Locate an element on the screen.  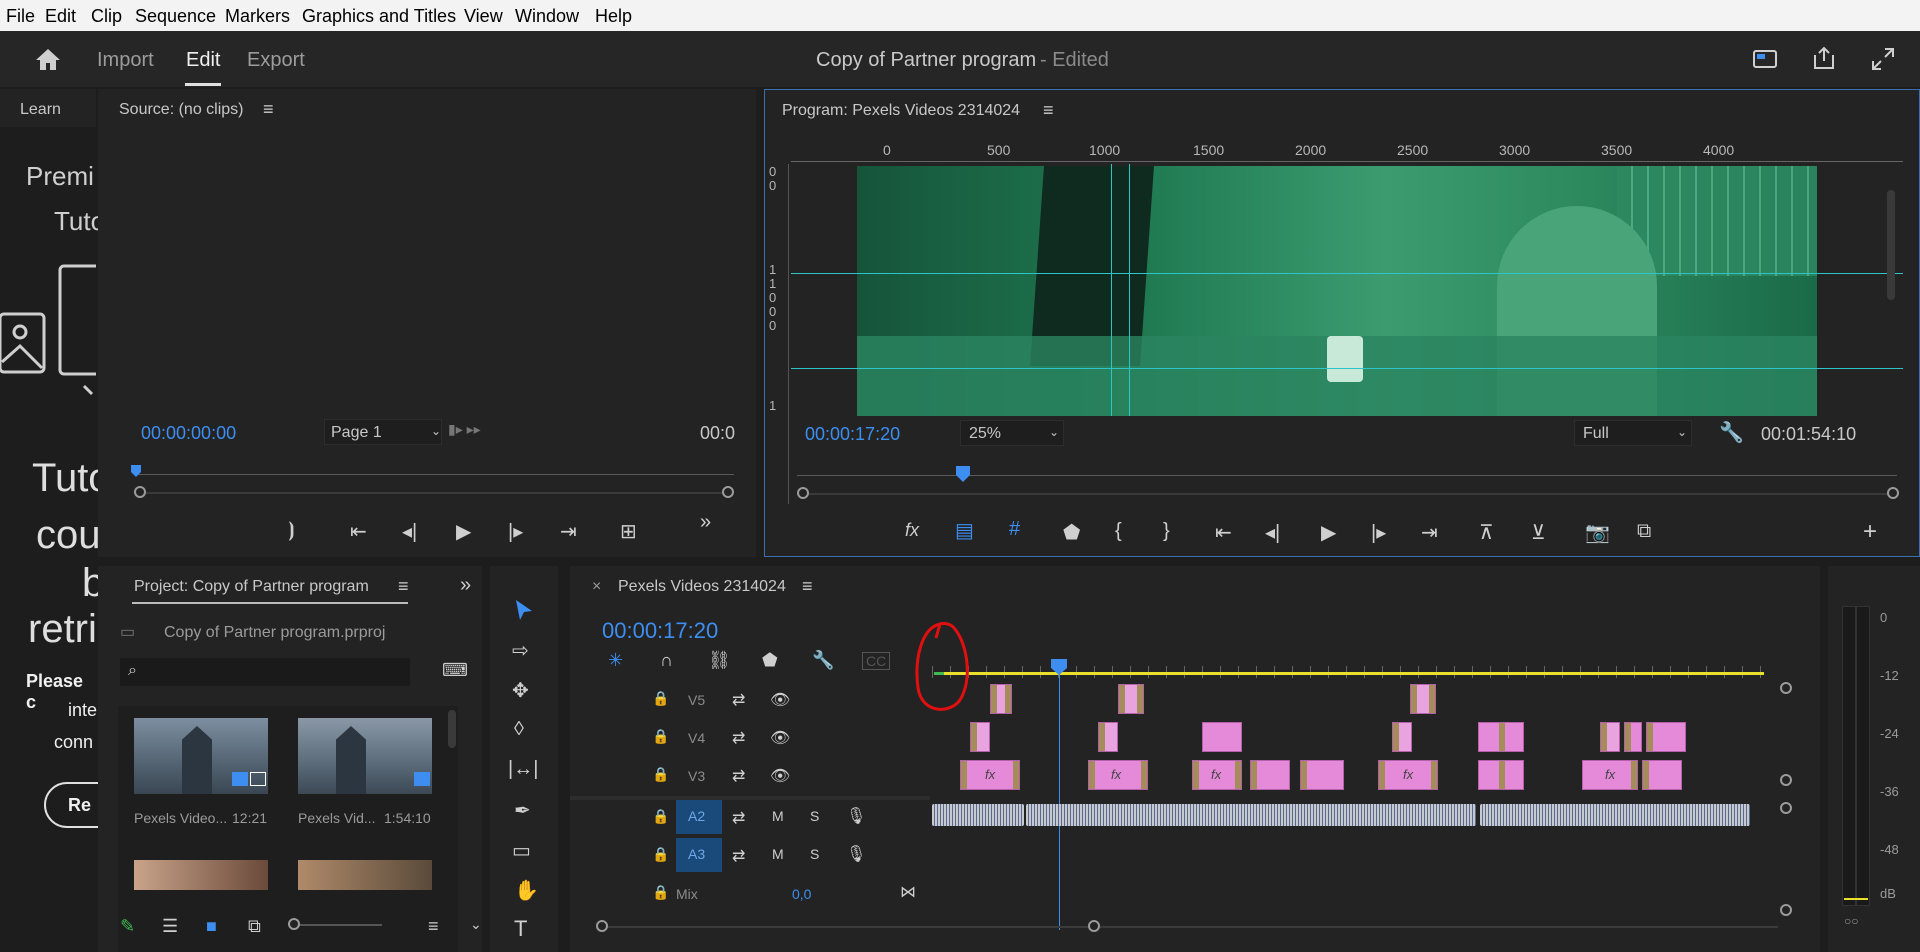
mix-value: 0,0 is located at coordinates (801, 894).